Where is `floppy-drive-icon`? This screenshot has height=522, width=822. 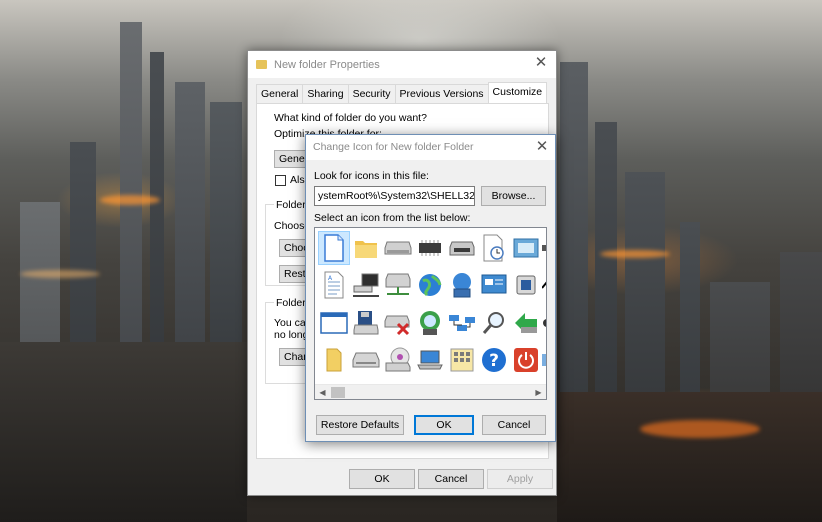 floppy-drive-icon is located at coordinates (366, 323).